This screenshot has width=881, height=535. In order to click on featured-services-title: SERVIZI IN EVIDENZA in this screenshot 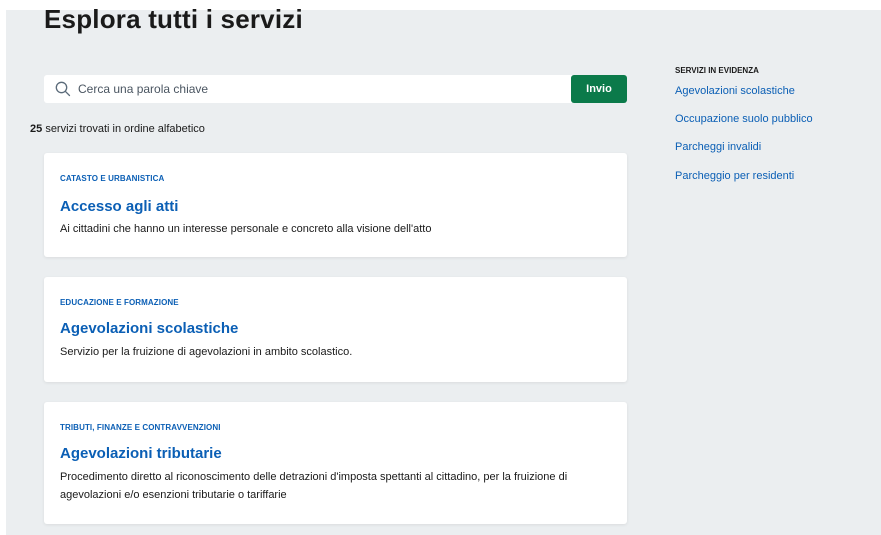, I will do `click(717, 70)`.